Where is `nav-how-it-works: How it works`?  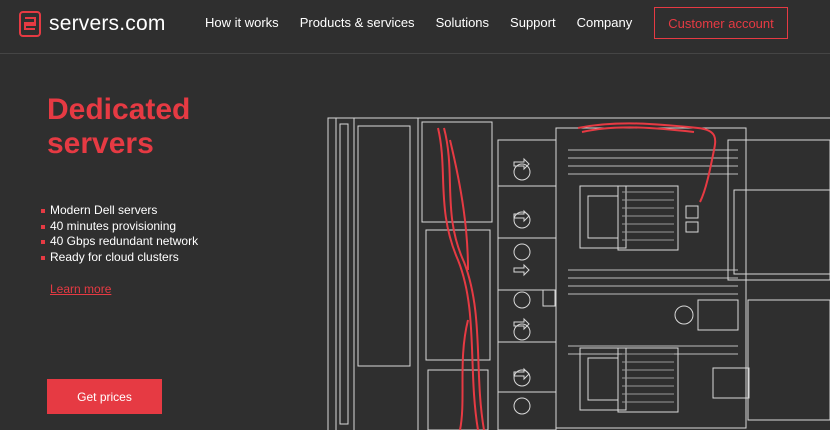
nav-how-it-works: How it works is located at coordinates (242, 23).